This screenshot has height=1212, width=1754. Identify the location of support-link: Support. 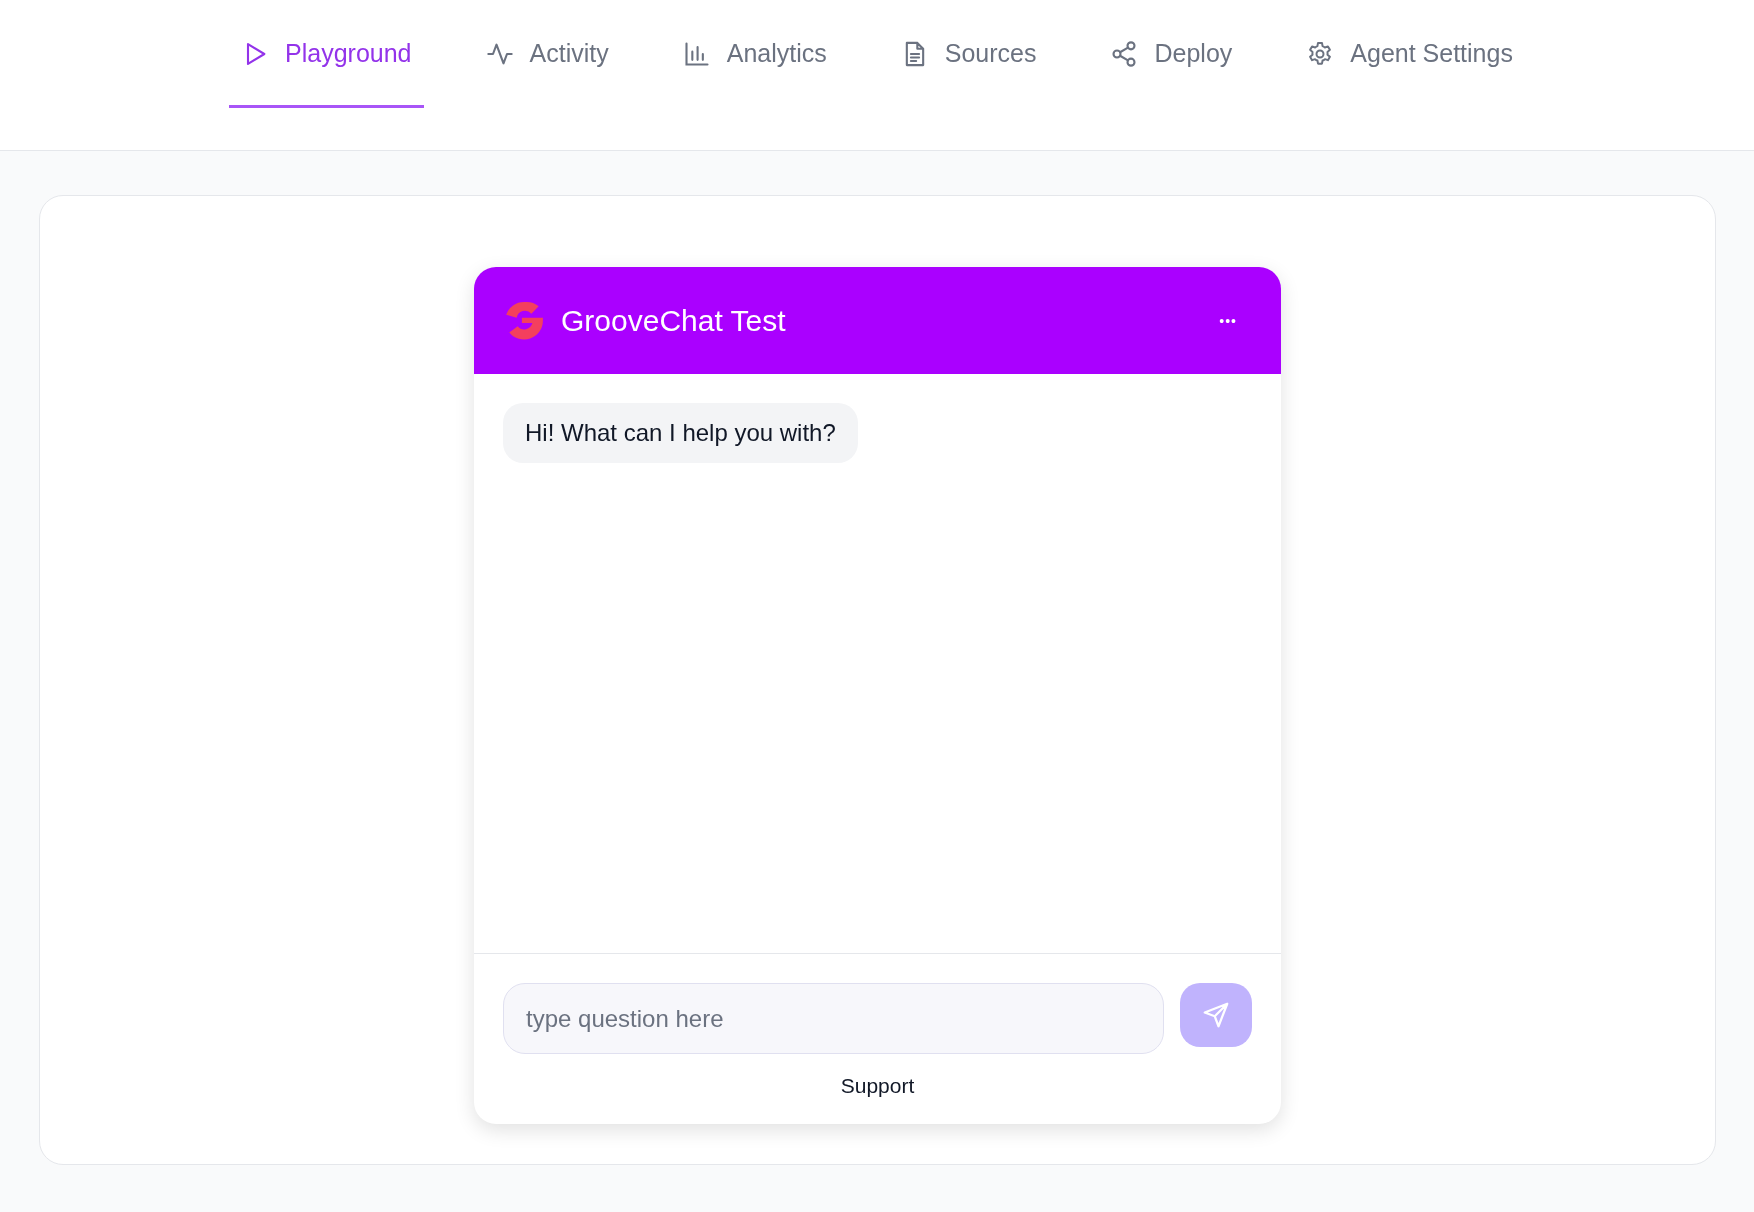
(877, 1086).